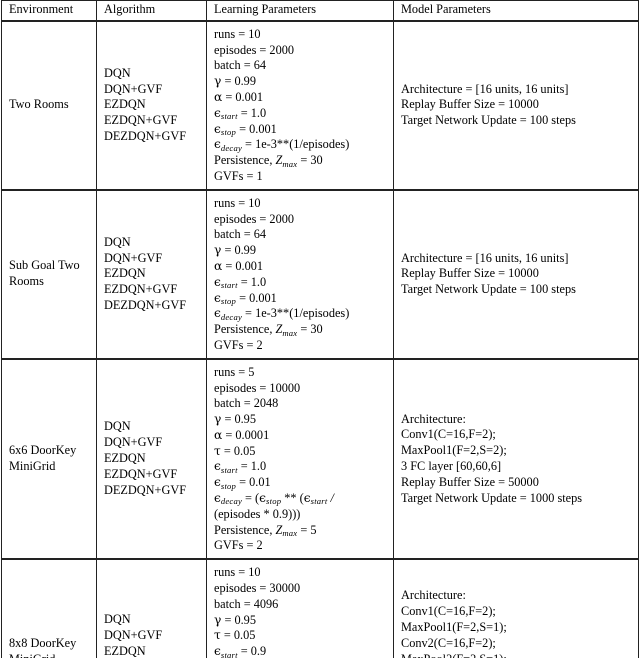 The image size is (640, 658). What do you see at coordinates (303, 483) in the screenshot?
I see `param-epsilon-stop: ϵstop = 0.01` at bounding box center [303, 483].